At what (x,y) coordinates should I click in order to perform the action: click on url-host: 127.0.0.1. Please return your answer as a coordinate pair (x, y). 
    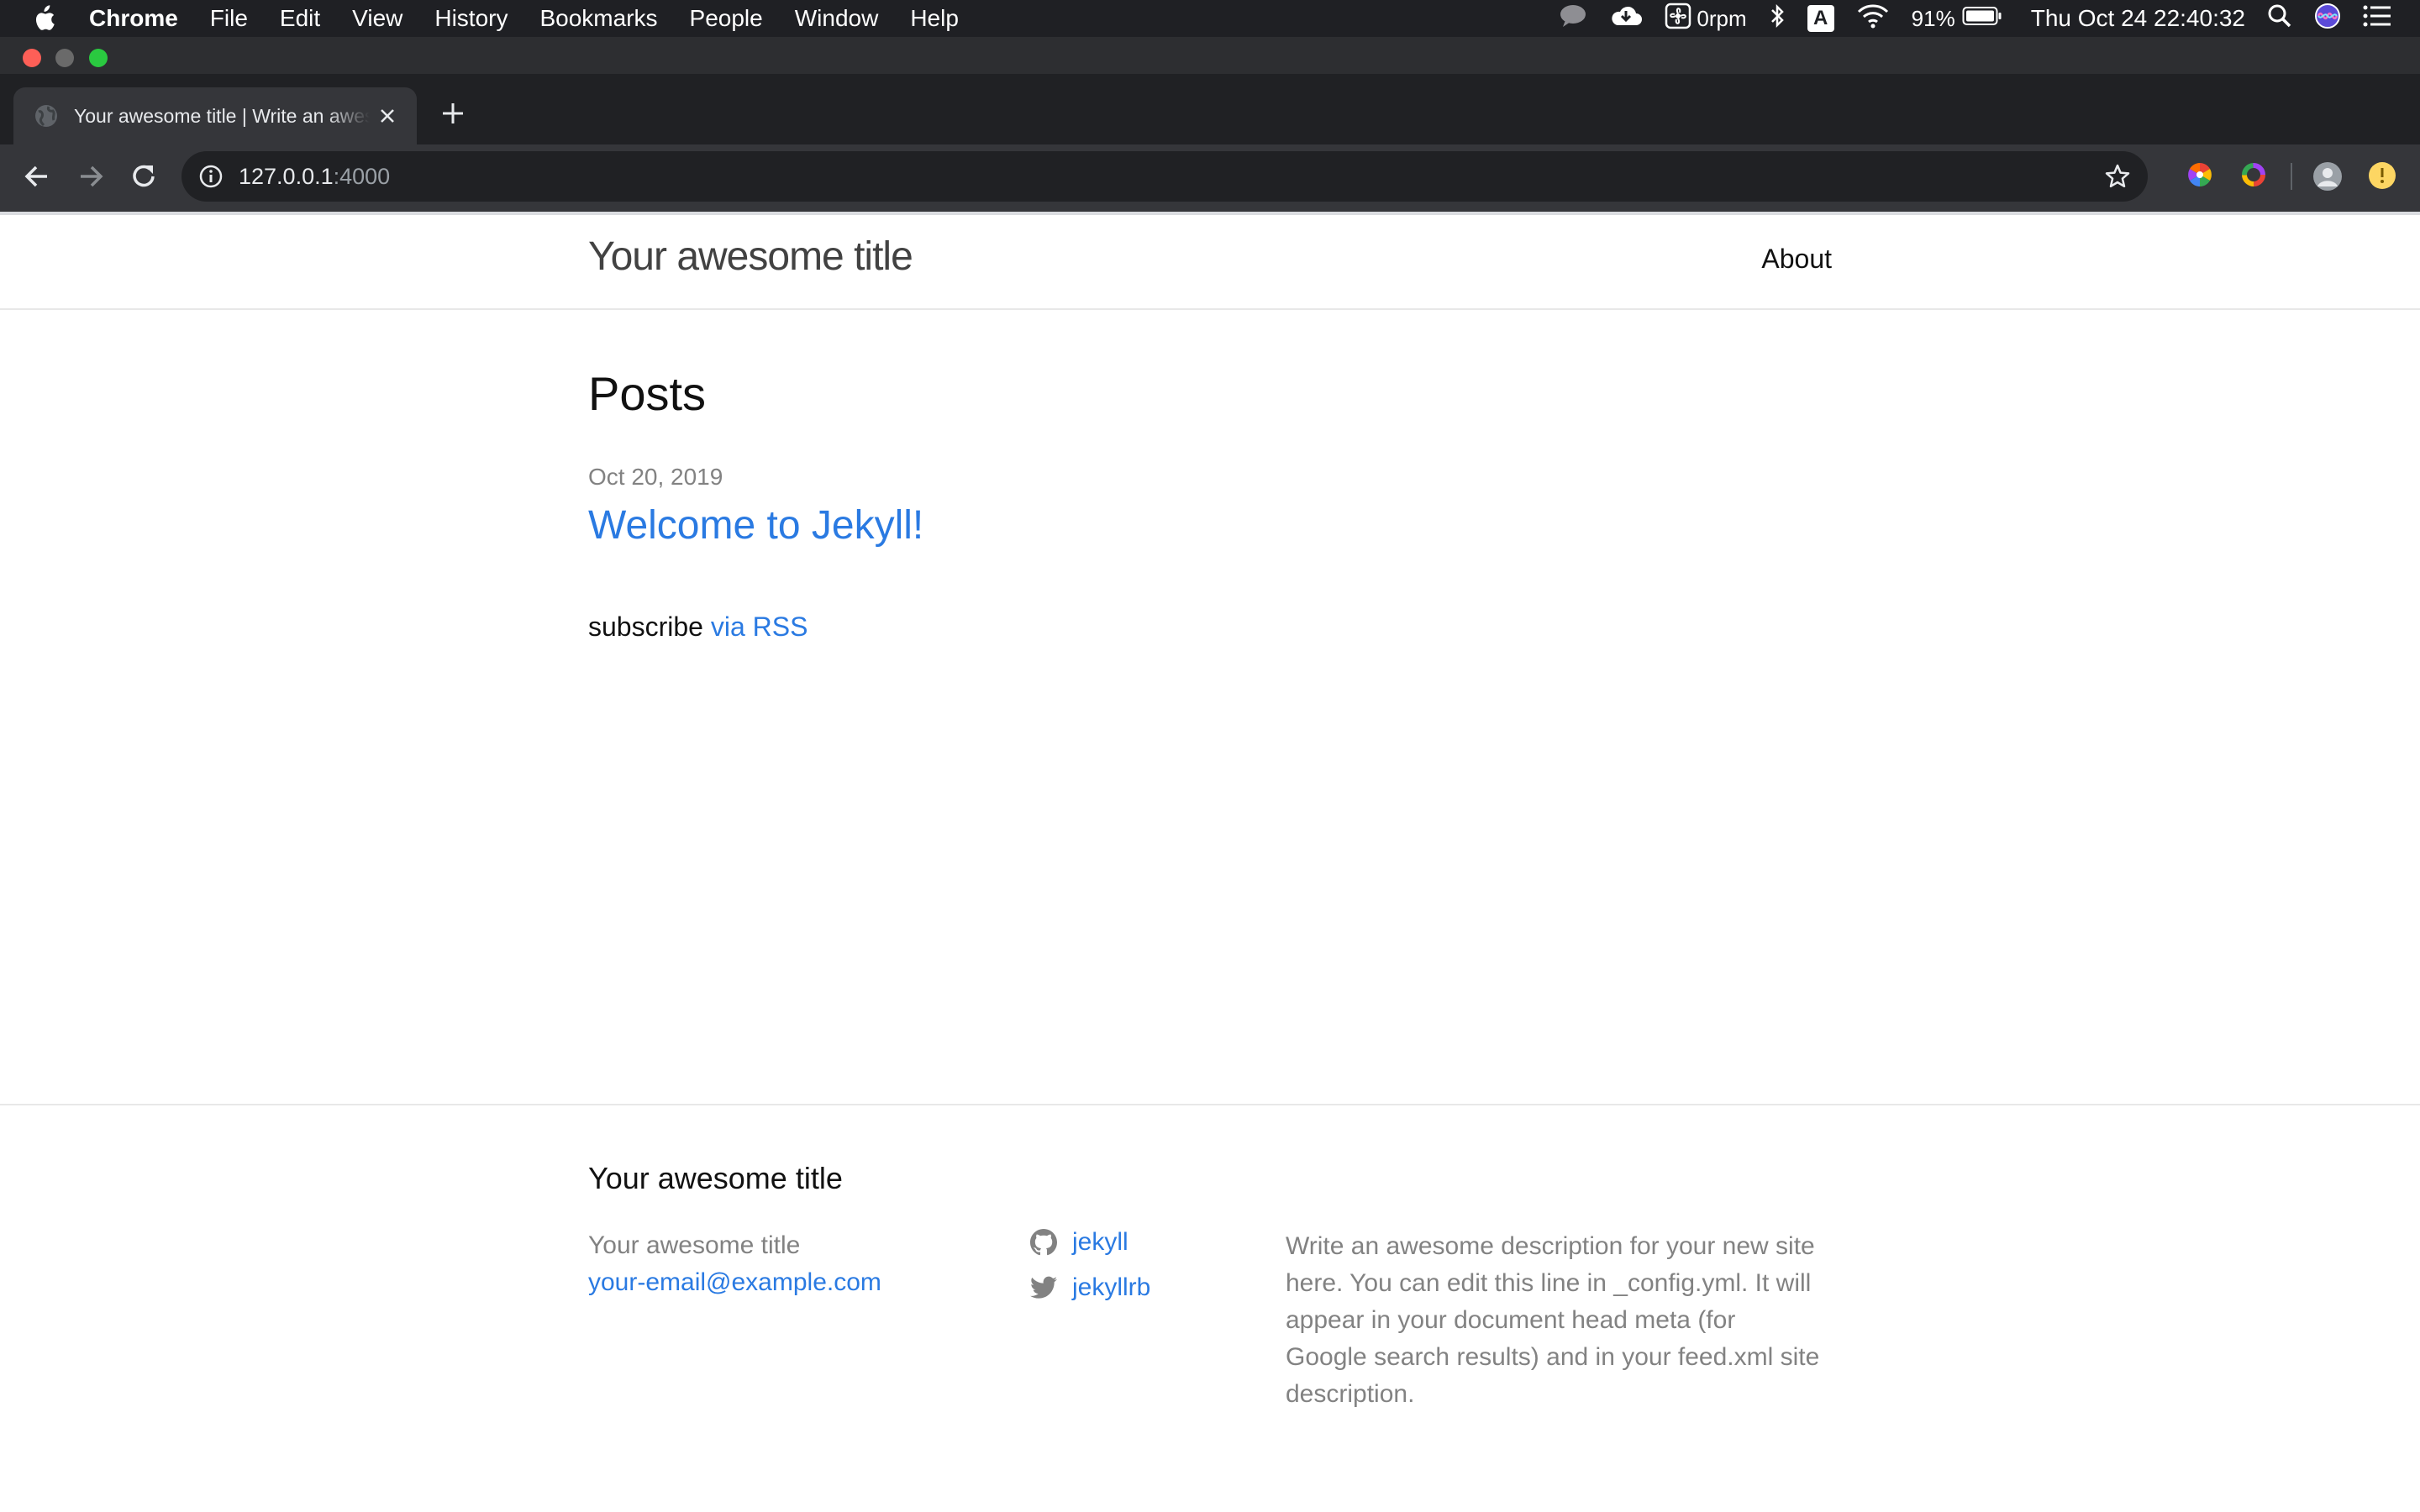
    Looking at the image, I should click on (286, 176).